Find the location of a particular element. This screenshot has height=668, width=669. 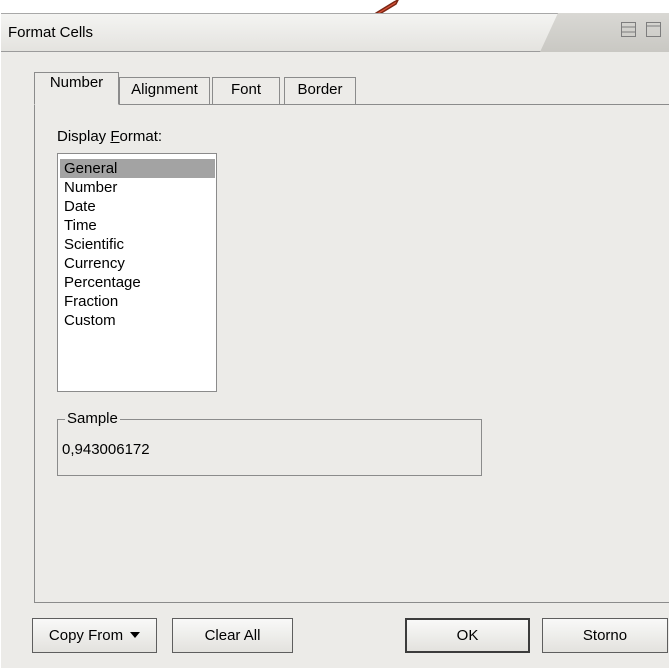

copy-from-button: Copy From is located at coordinates (94, 635).